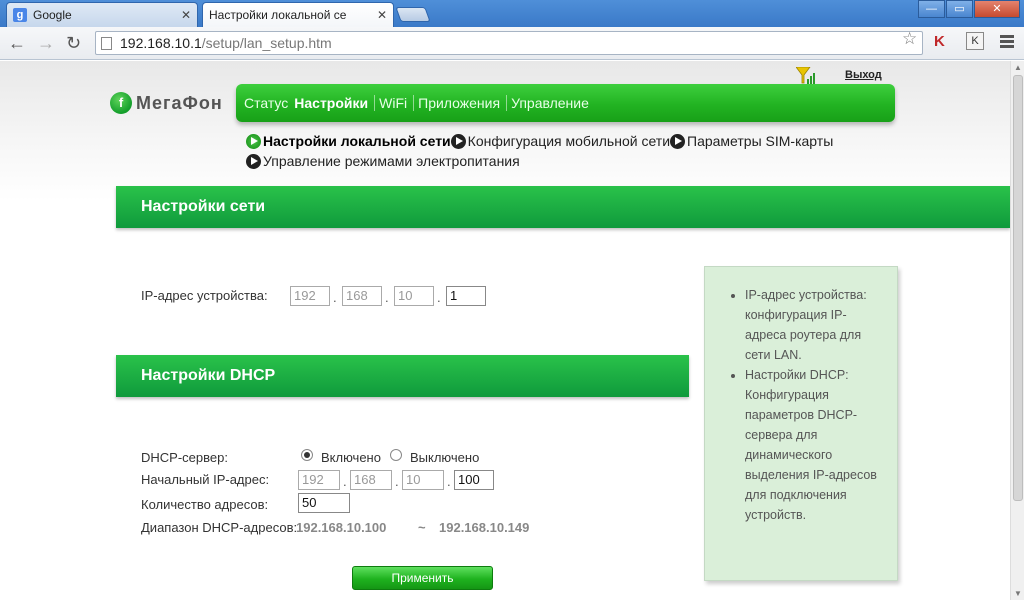 Image resolution: width=1024 pixels, height=600 pixels. What do you see at coordinates (278, 15) in the screenshot?
I see `tab-title: Настройки локальной се` at bounding box center [278, 15].